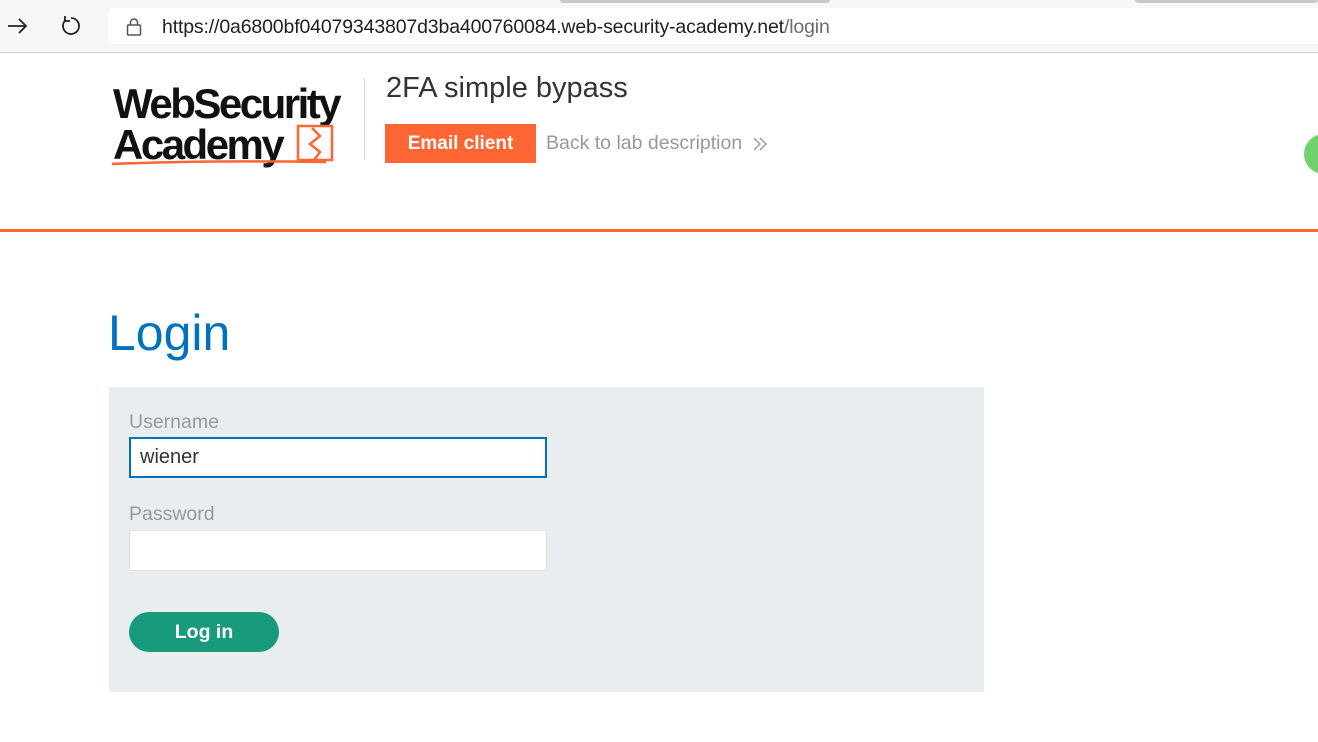 The width and height of the screenshot is (1318, 742). What do you see at coordinates (227, 103) in the screenshot?
I see `logo-text-line1: WebSecurity` at bounding box center [227, 103].